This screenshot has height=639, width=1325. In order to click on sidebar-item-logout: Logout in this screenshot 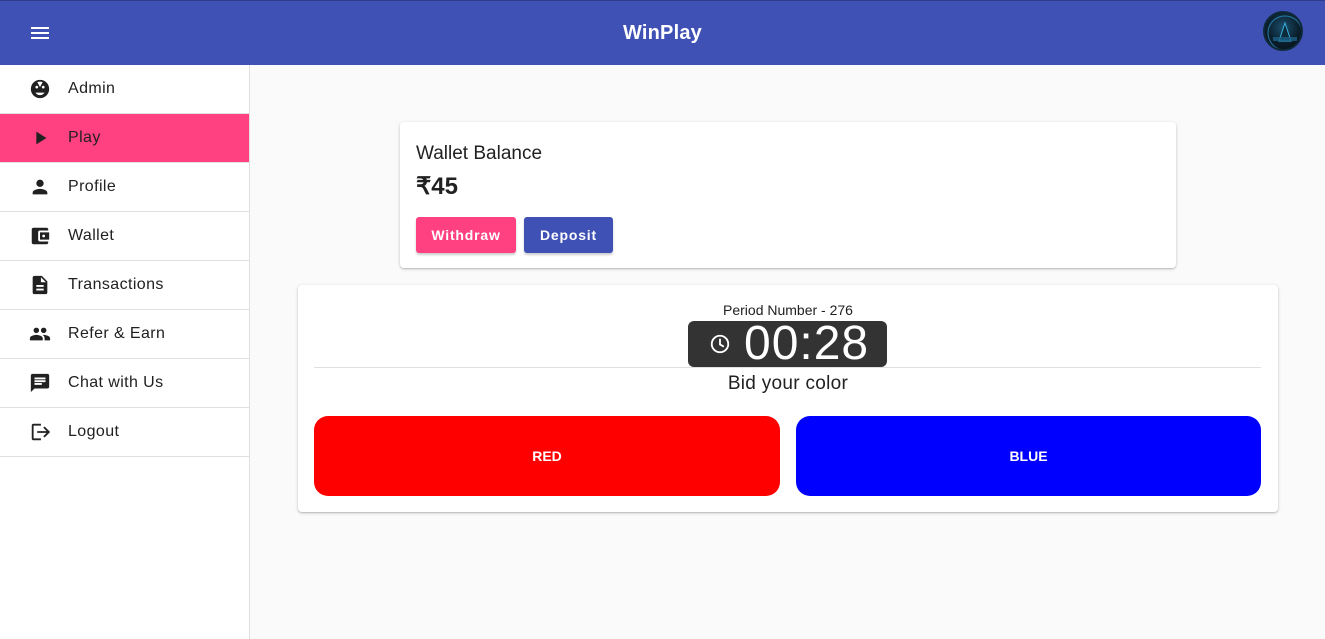, I will do `click(124, 432)`.